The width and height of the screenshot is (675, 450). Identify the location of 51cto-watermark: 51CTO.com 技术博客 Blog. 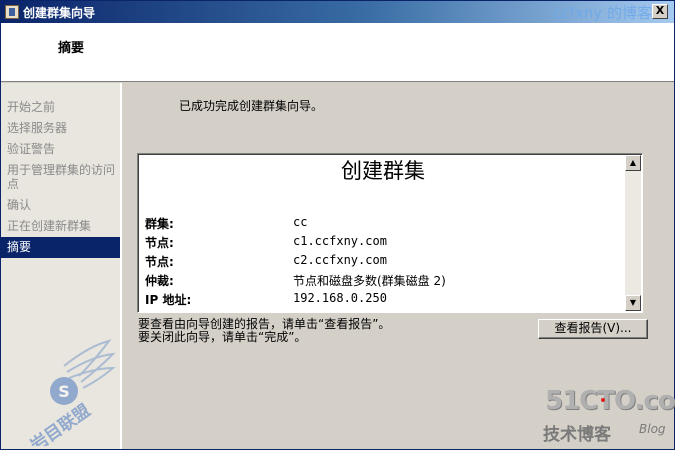
(608, 416).